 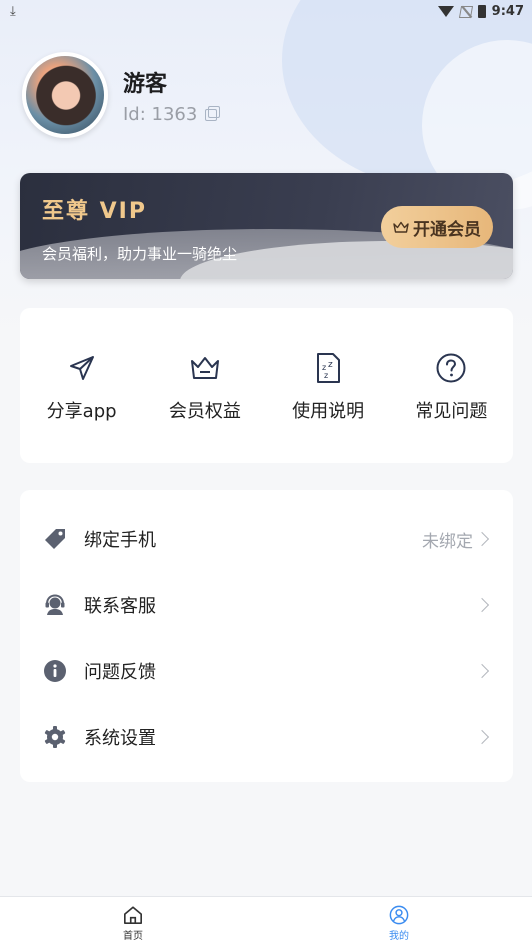 What do you see at coordinates (447, 229) in the screenshot?
I see `open-vip-label: 开通会员` at bounding box center [447, 229].